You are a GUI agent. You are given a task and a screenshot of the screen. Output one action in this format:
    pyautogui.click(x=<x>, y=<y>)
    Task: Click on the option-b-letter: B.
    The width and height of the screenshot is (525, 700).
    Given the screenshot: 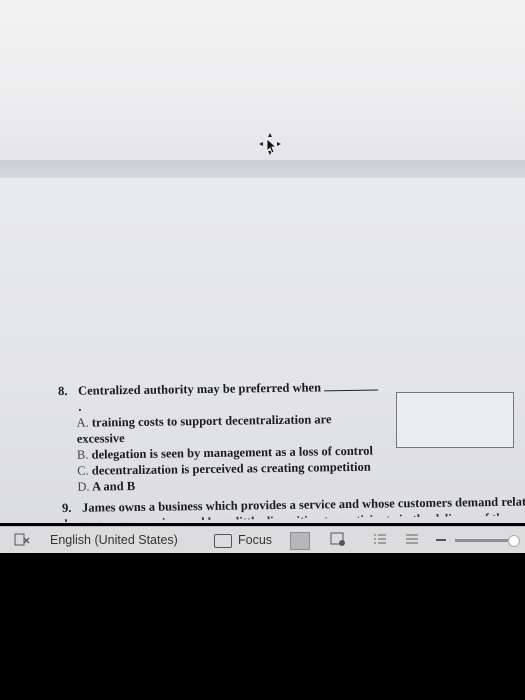 What is the action you would take?
    pyautogui.click(x=82, y=454)
    